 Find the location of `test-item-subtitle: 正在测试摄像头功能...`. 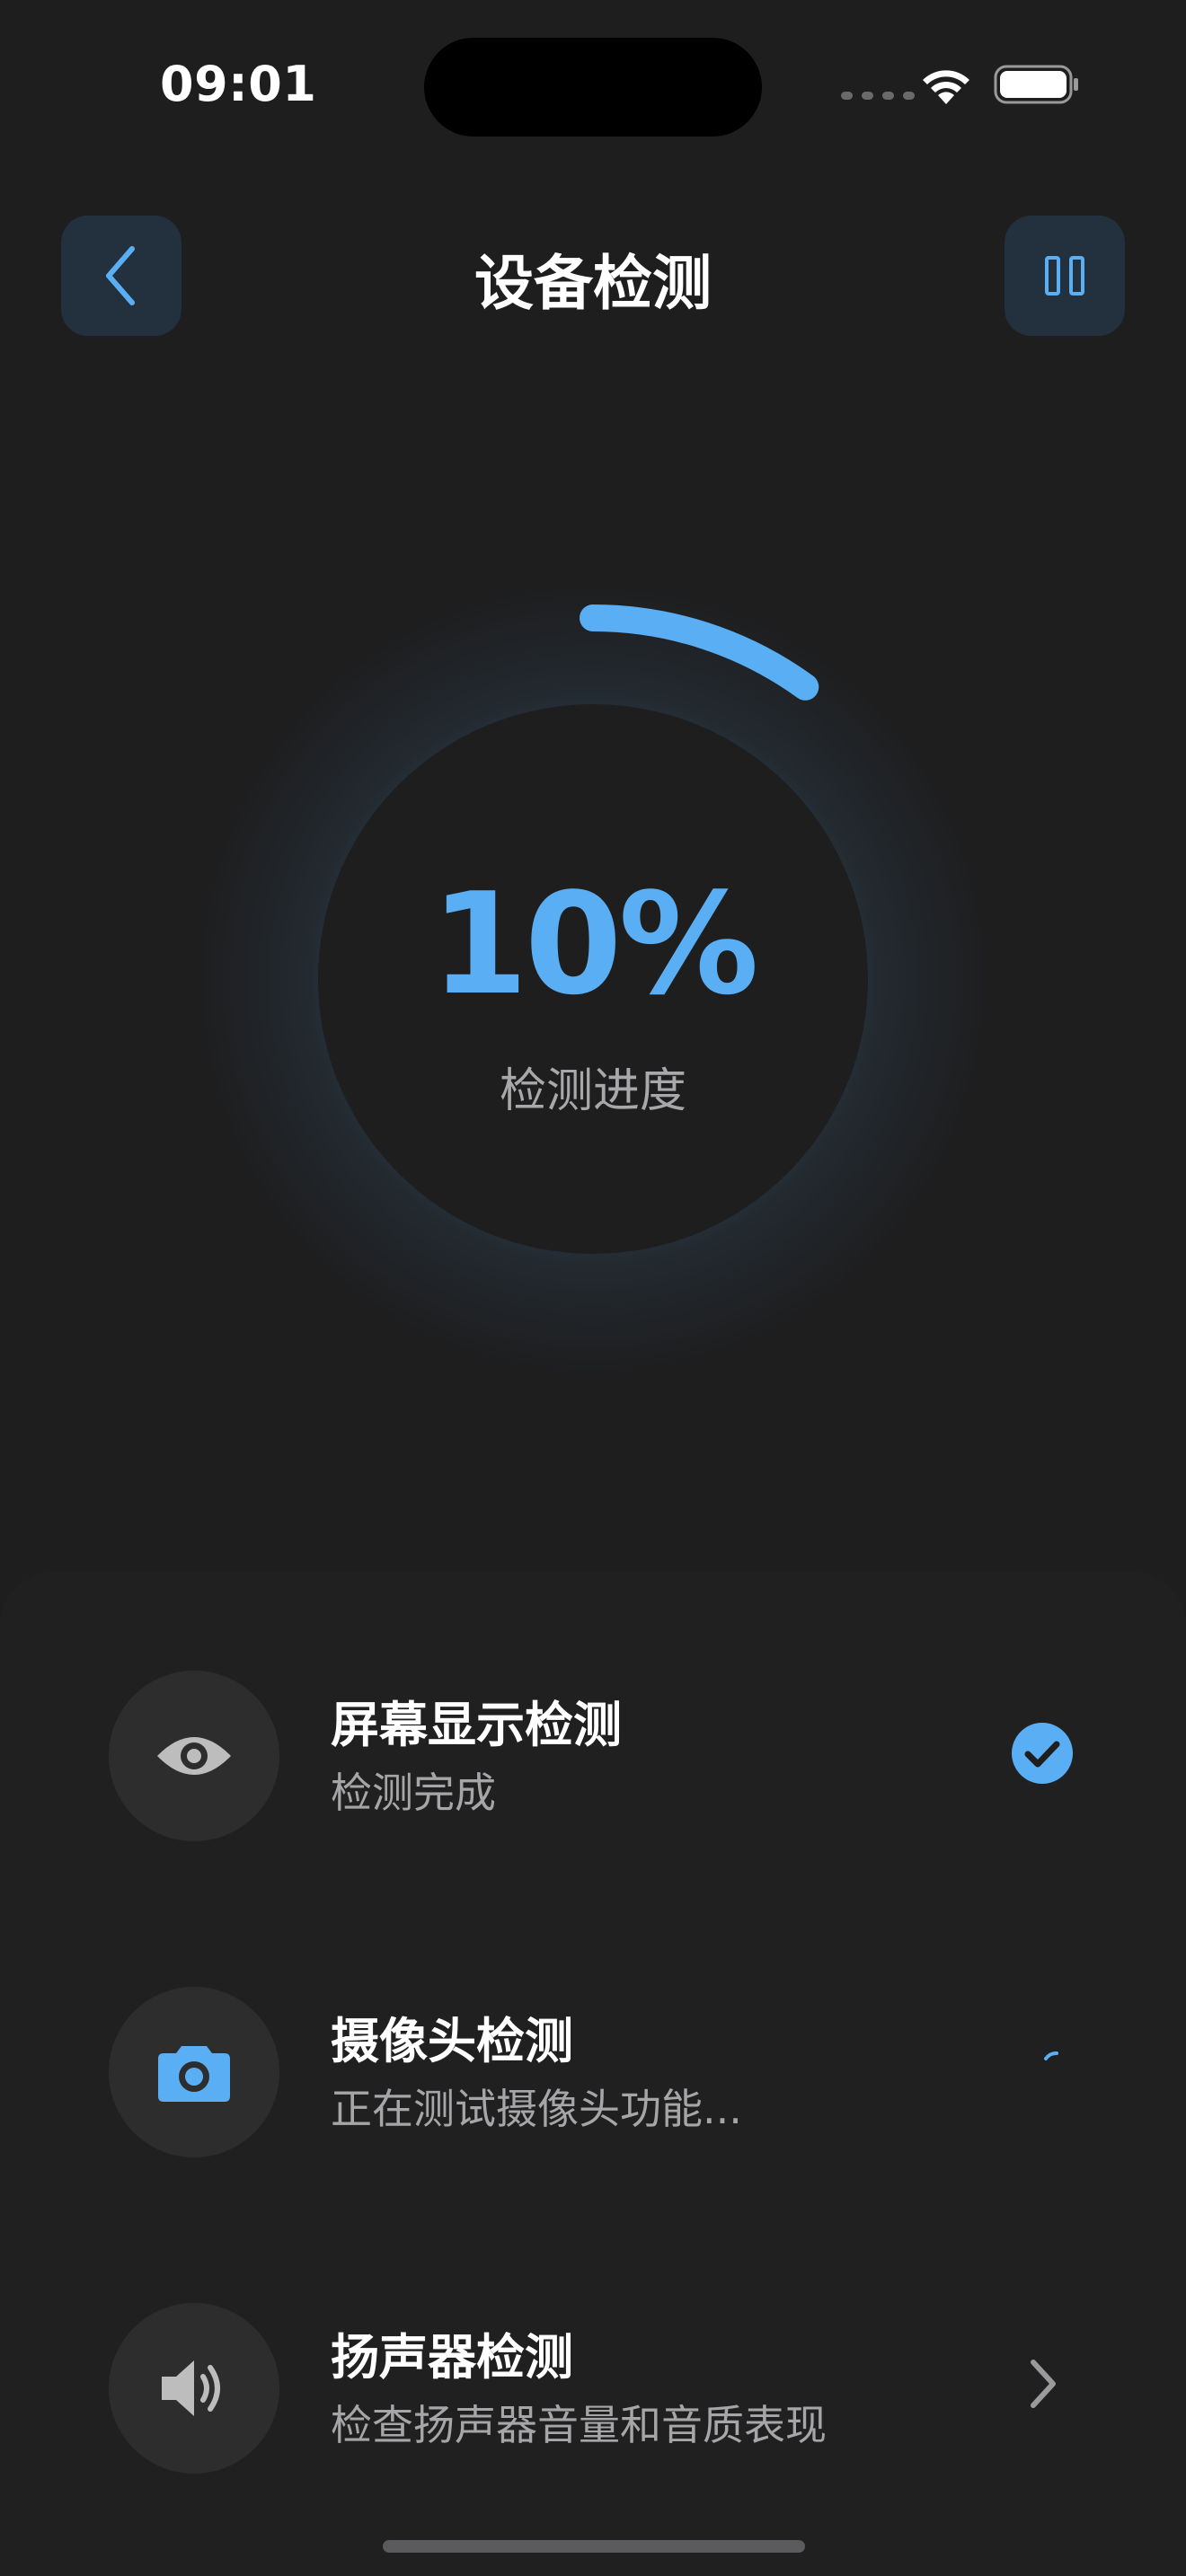

test-item-subtitle: 正在测试摄像头功能... is located at coordinates (536, 2109).